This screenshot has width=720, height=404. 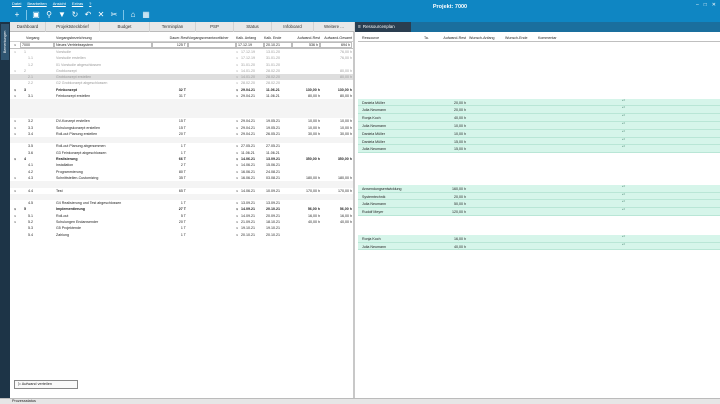 I want to click on undo-icon: ↶, so click(x=88, y=15).